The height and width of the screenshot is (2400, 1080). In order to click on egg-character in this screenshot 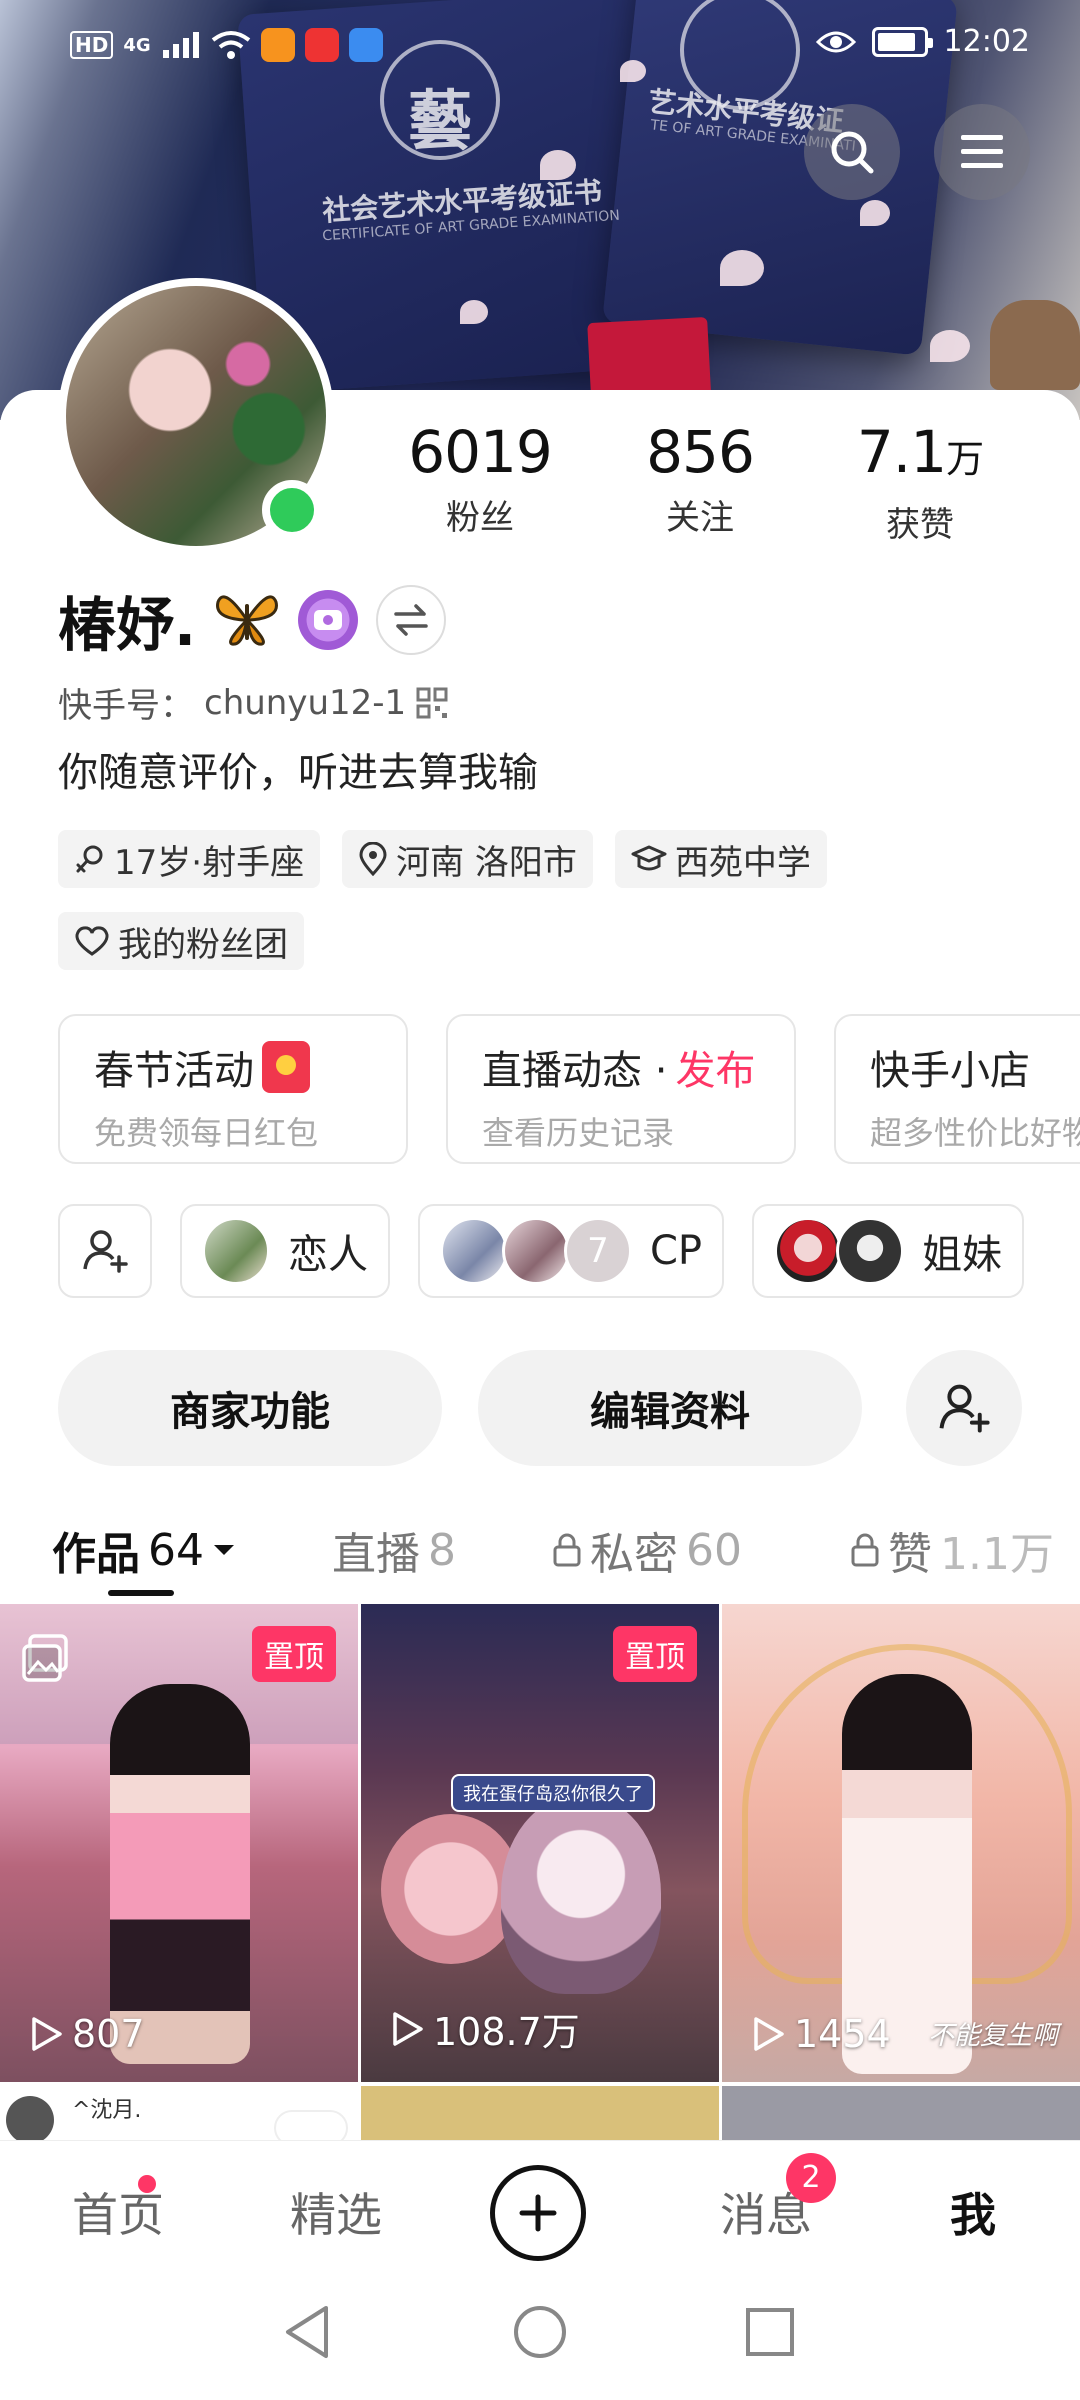, I will do `click(451, 1889)`.